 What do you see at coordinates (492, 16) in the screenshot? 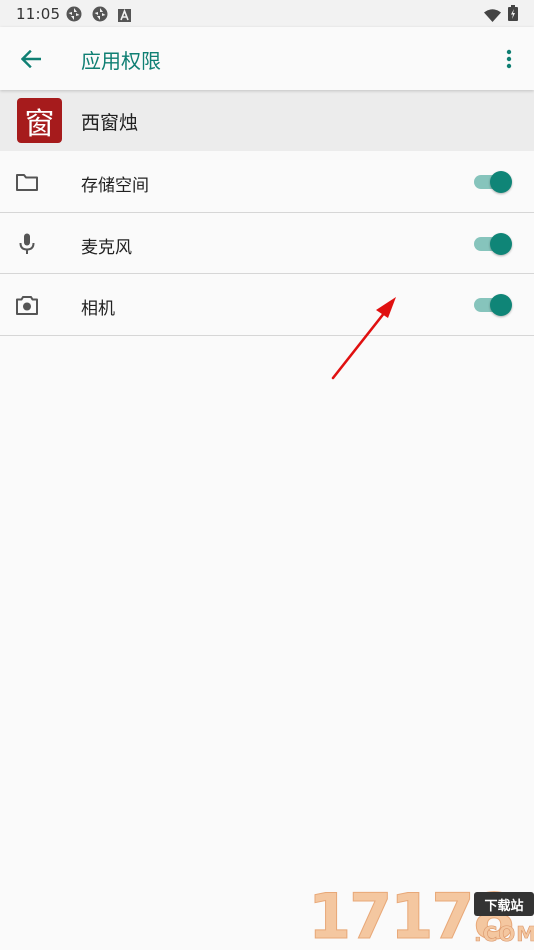
I see `wifi-icon` at bounding box center [492, 16].